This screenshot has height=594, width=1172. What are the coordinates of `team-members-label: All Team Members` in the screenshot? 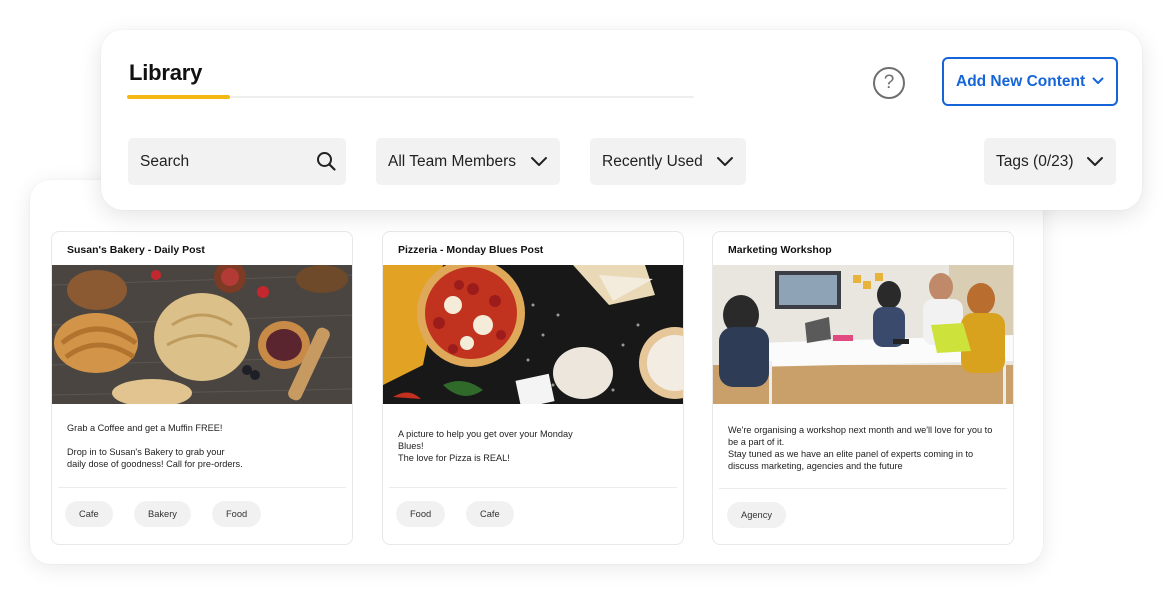 It's located at (452, 161).